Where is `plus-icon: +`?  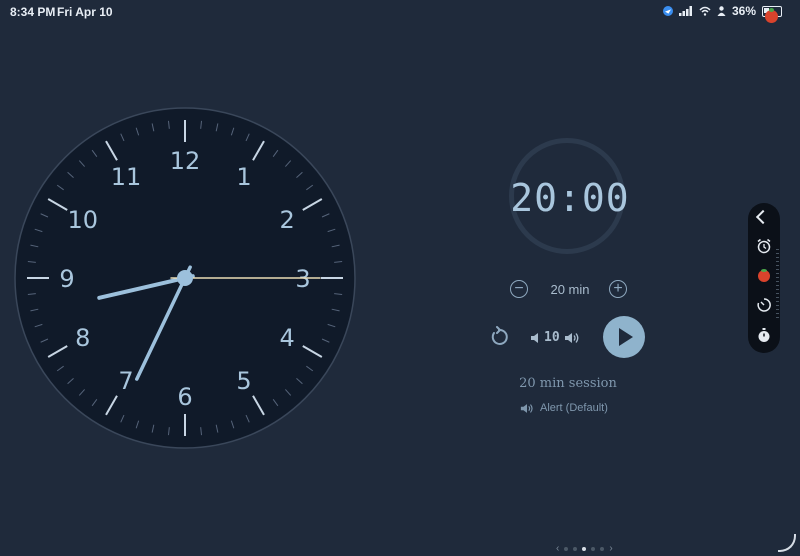 plus-icon: + is located at coordinates (618, 288).